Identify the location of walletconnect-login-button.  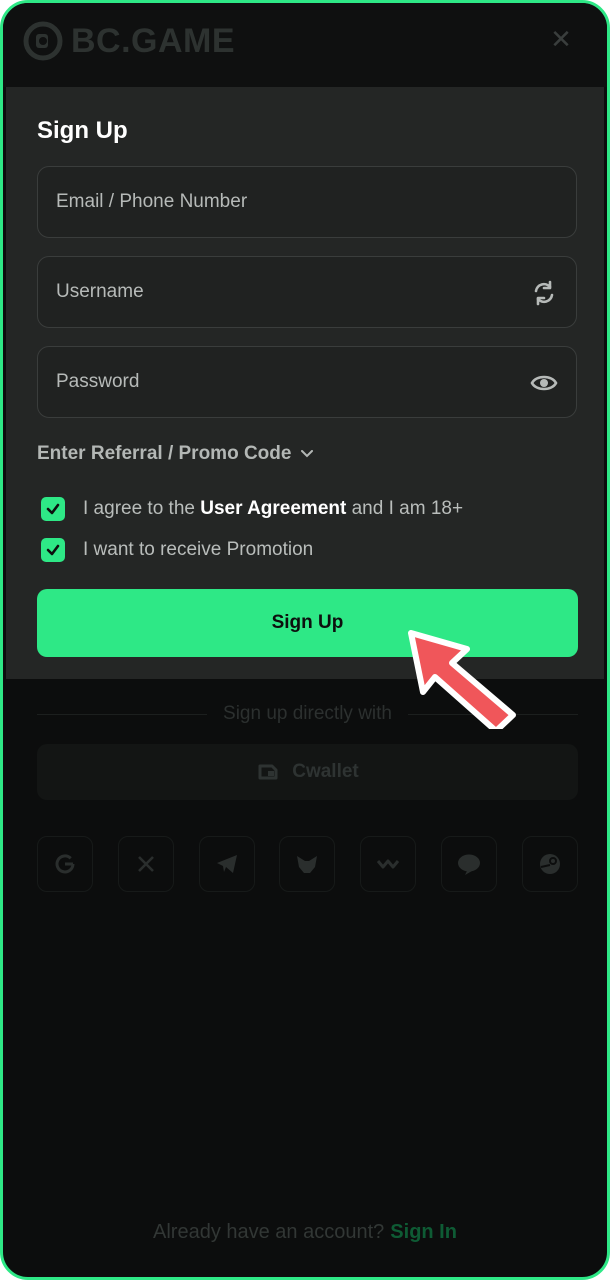
(388, 864).